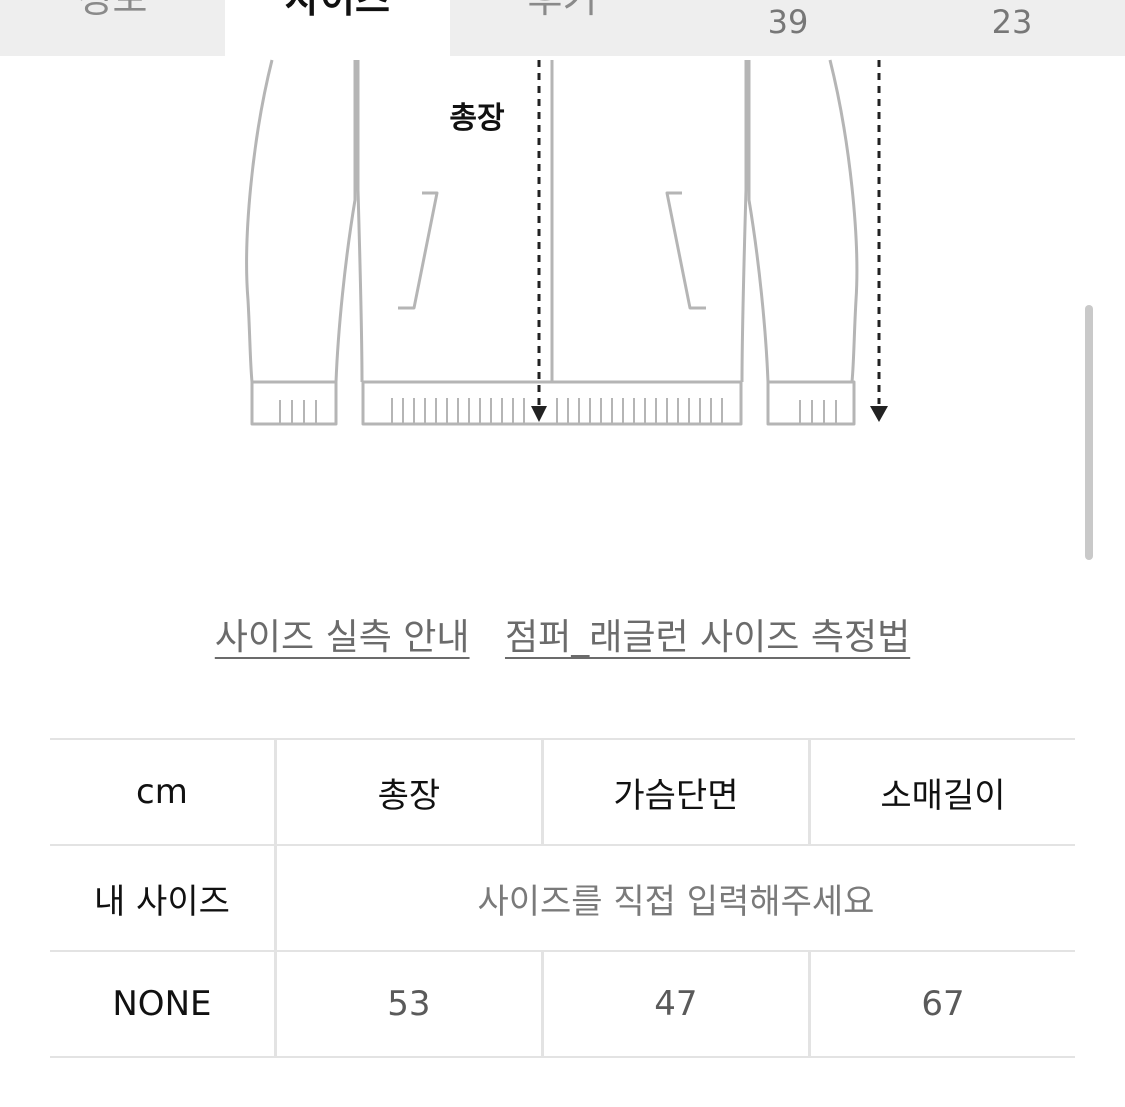 This screenshot has width=1125, height=1107. Describe the element at coordinates (707, 637) in the screenshot. I see `measurement-method-link: 점퍼_래글런 사이즈 측정법` at that location.